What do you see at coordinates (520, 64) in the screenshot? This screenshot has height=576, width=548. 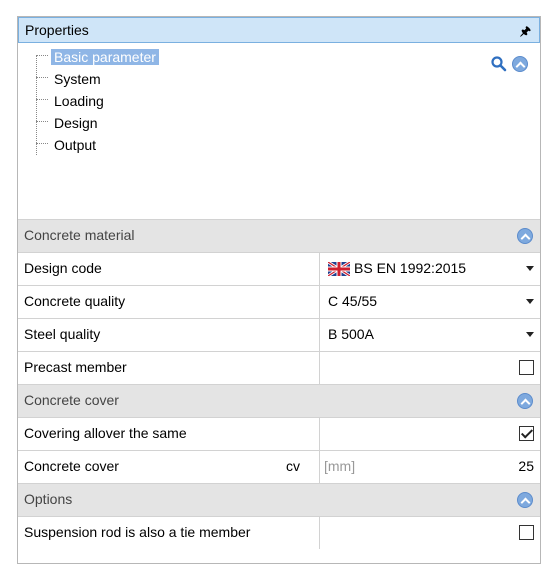 I see `collapse-all-icon` at bounding box center [520, 64].